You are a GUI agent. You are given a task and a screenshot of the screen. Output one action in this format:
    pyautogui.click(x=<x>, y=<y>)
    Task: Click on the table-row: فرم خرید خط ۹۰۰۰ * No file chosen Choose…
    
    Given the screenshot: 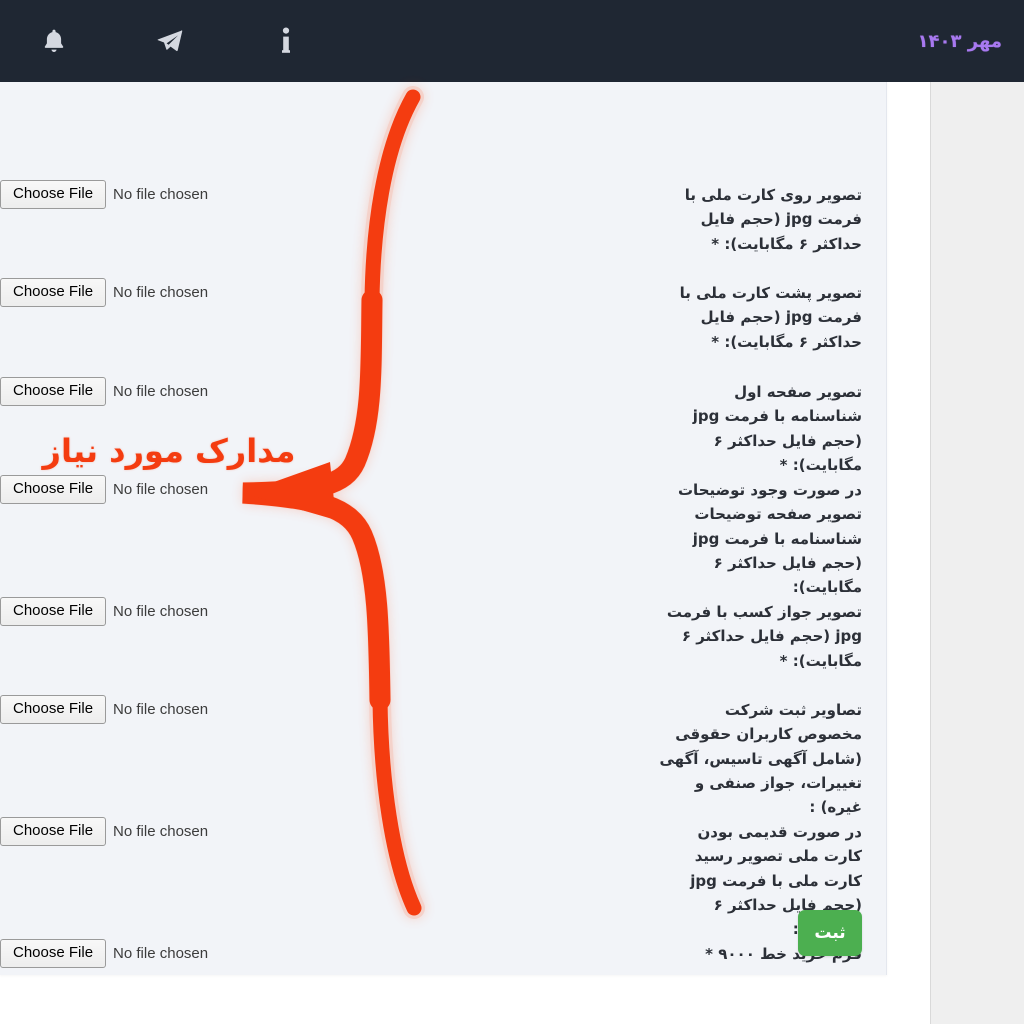 What is the action you would take?
    pyautogui.click(x=443, y=953)
    